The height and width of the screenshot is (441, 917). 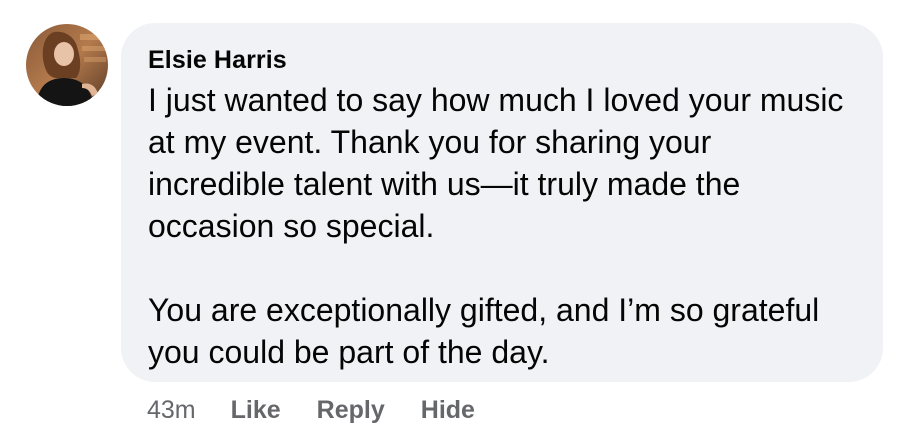 What do you see at coordinates (171, 410) in the screenshot?
I see `comment-timestamp: 43m` at bounding box center [171, 410].